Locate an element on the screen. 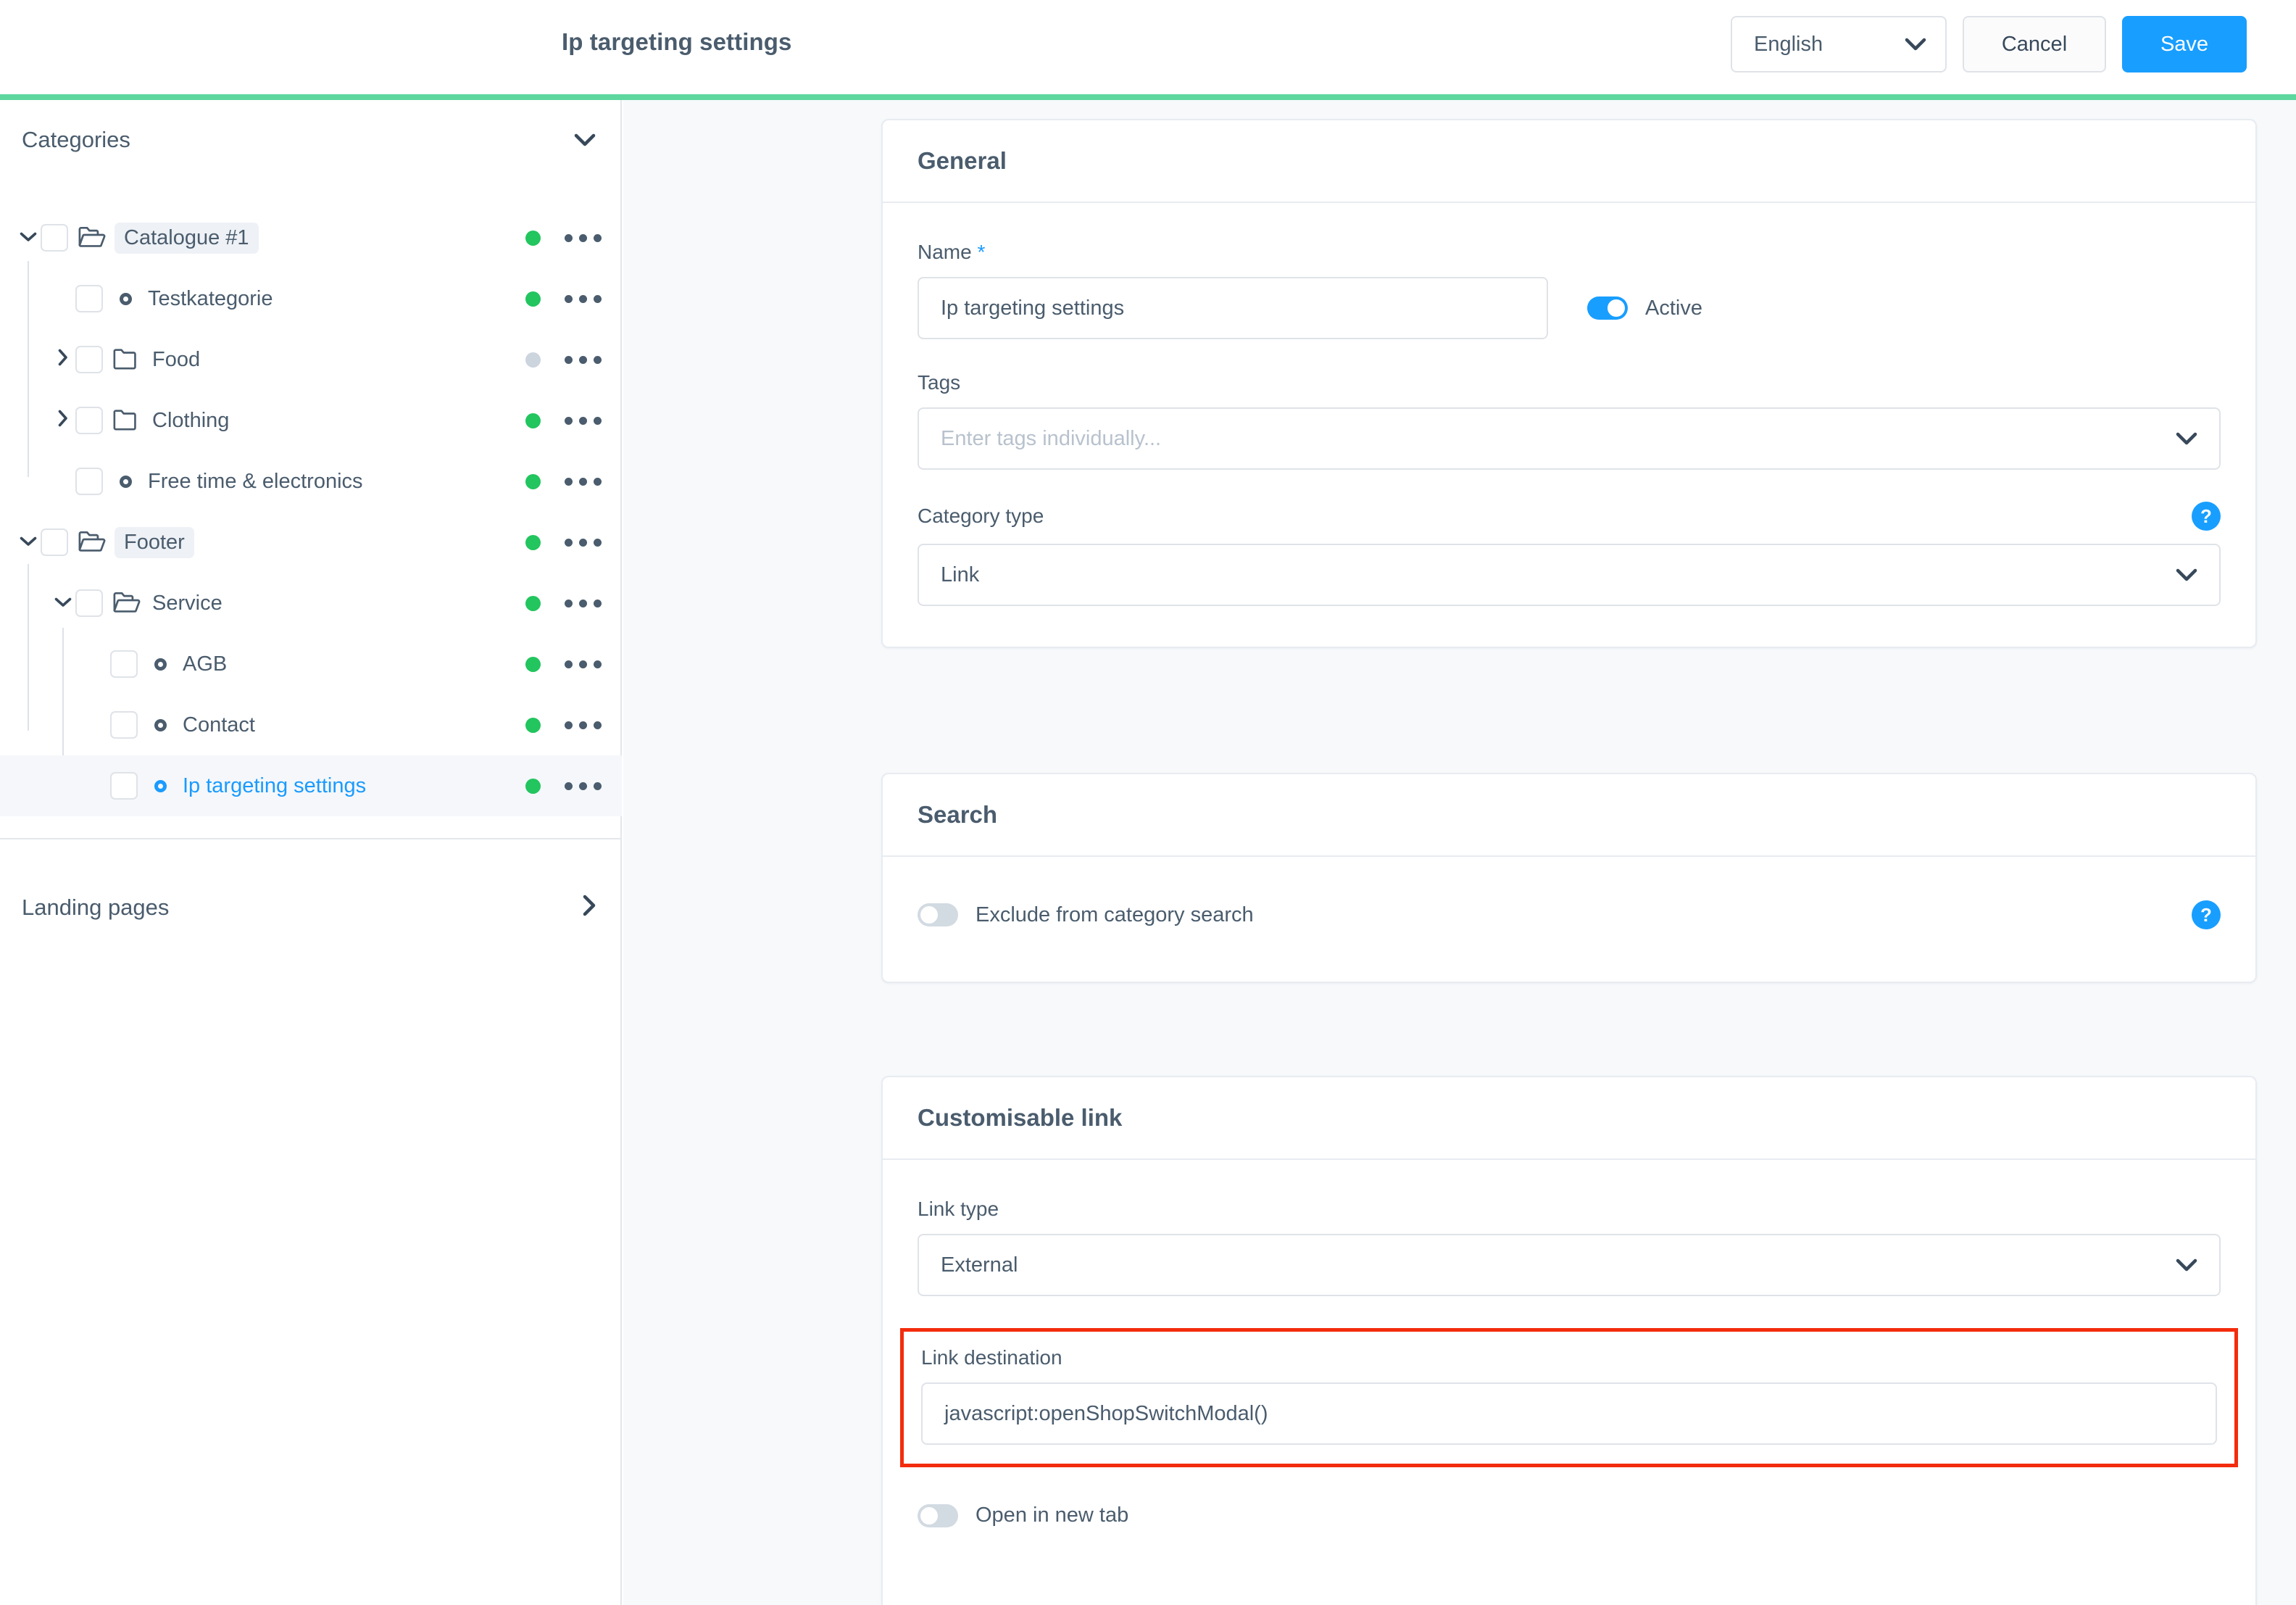 The width and height of the screenshot is (2296, 1605). name-field-group: Name * Ip targeting settings Active is located at coordinates (1569, 290).